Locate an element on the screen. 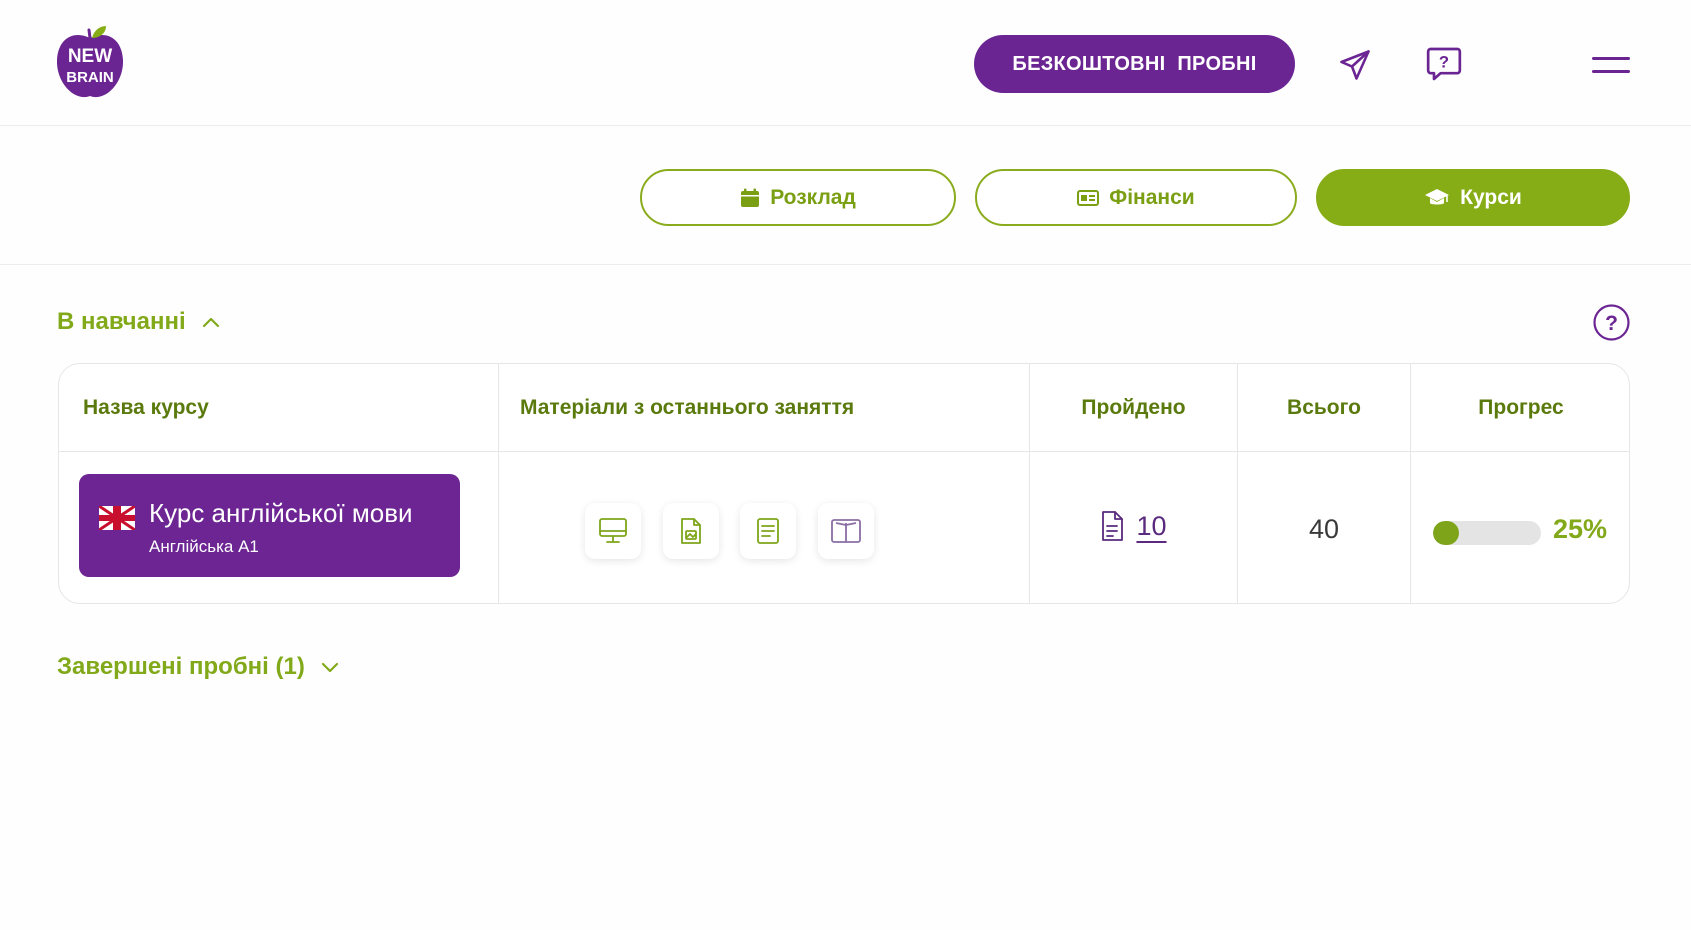 The width and height of the screenshot is (1691, 930). logo-word-bottom: BRAIN is located at coordinates (90, 77).